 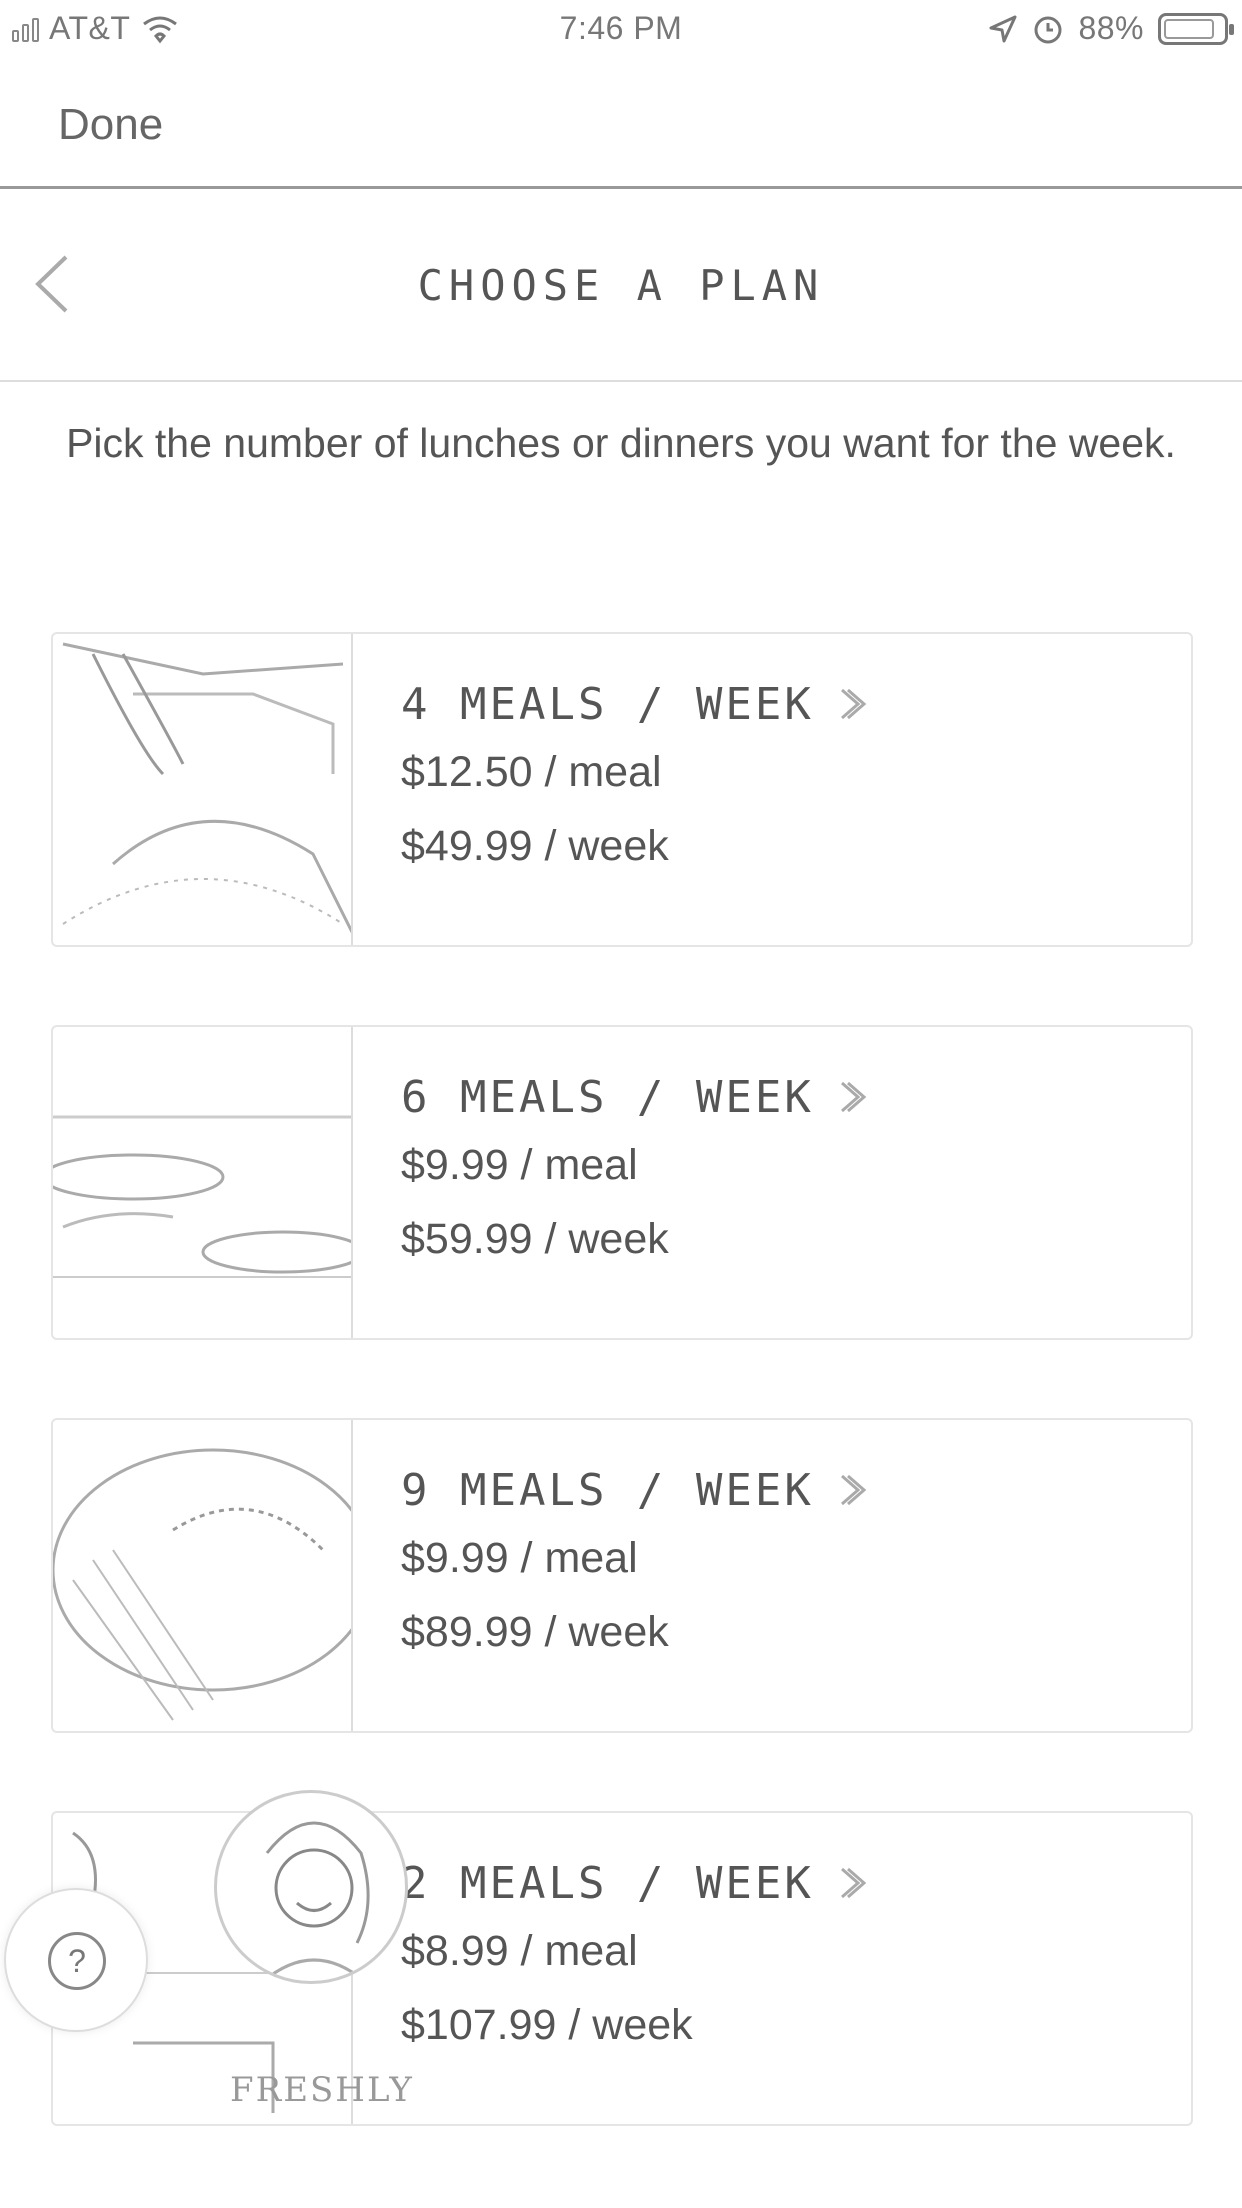 I want to click on question-icon: ?, so click(x=77, y=1961).